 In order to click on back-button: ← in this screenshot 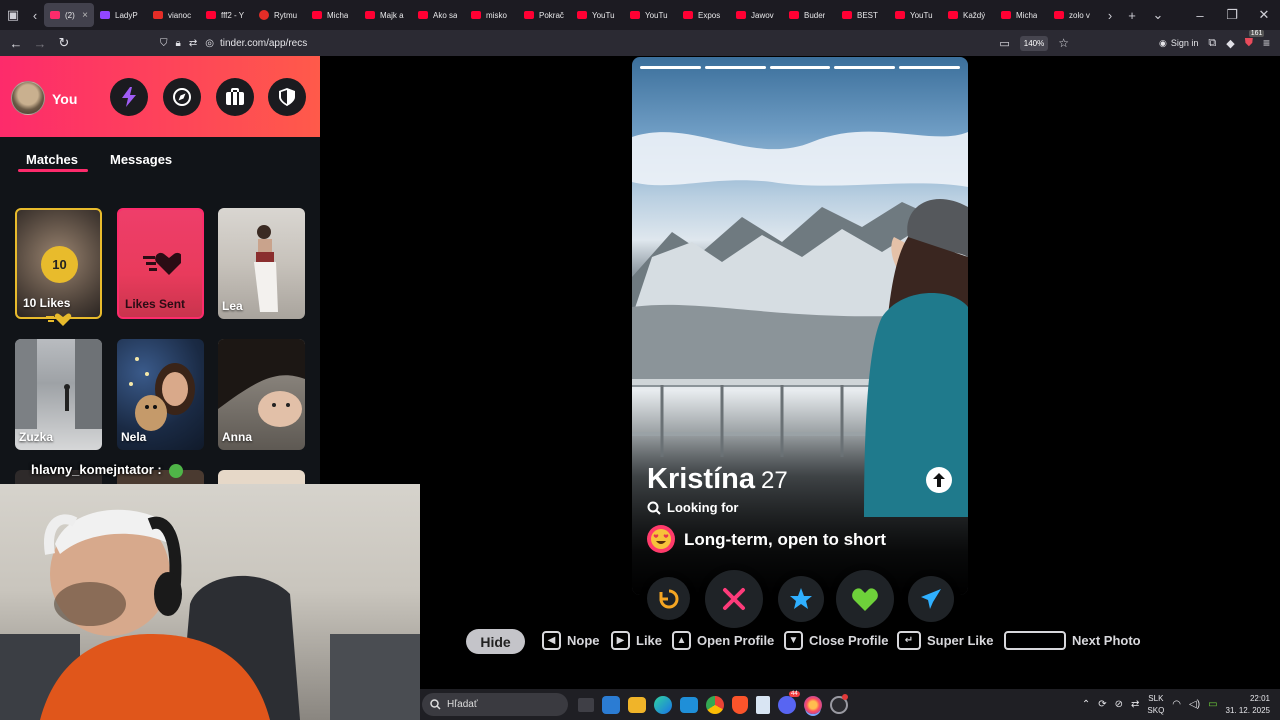, I will do `click(16, 43)`.